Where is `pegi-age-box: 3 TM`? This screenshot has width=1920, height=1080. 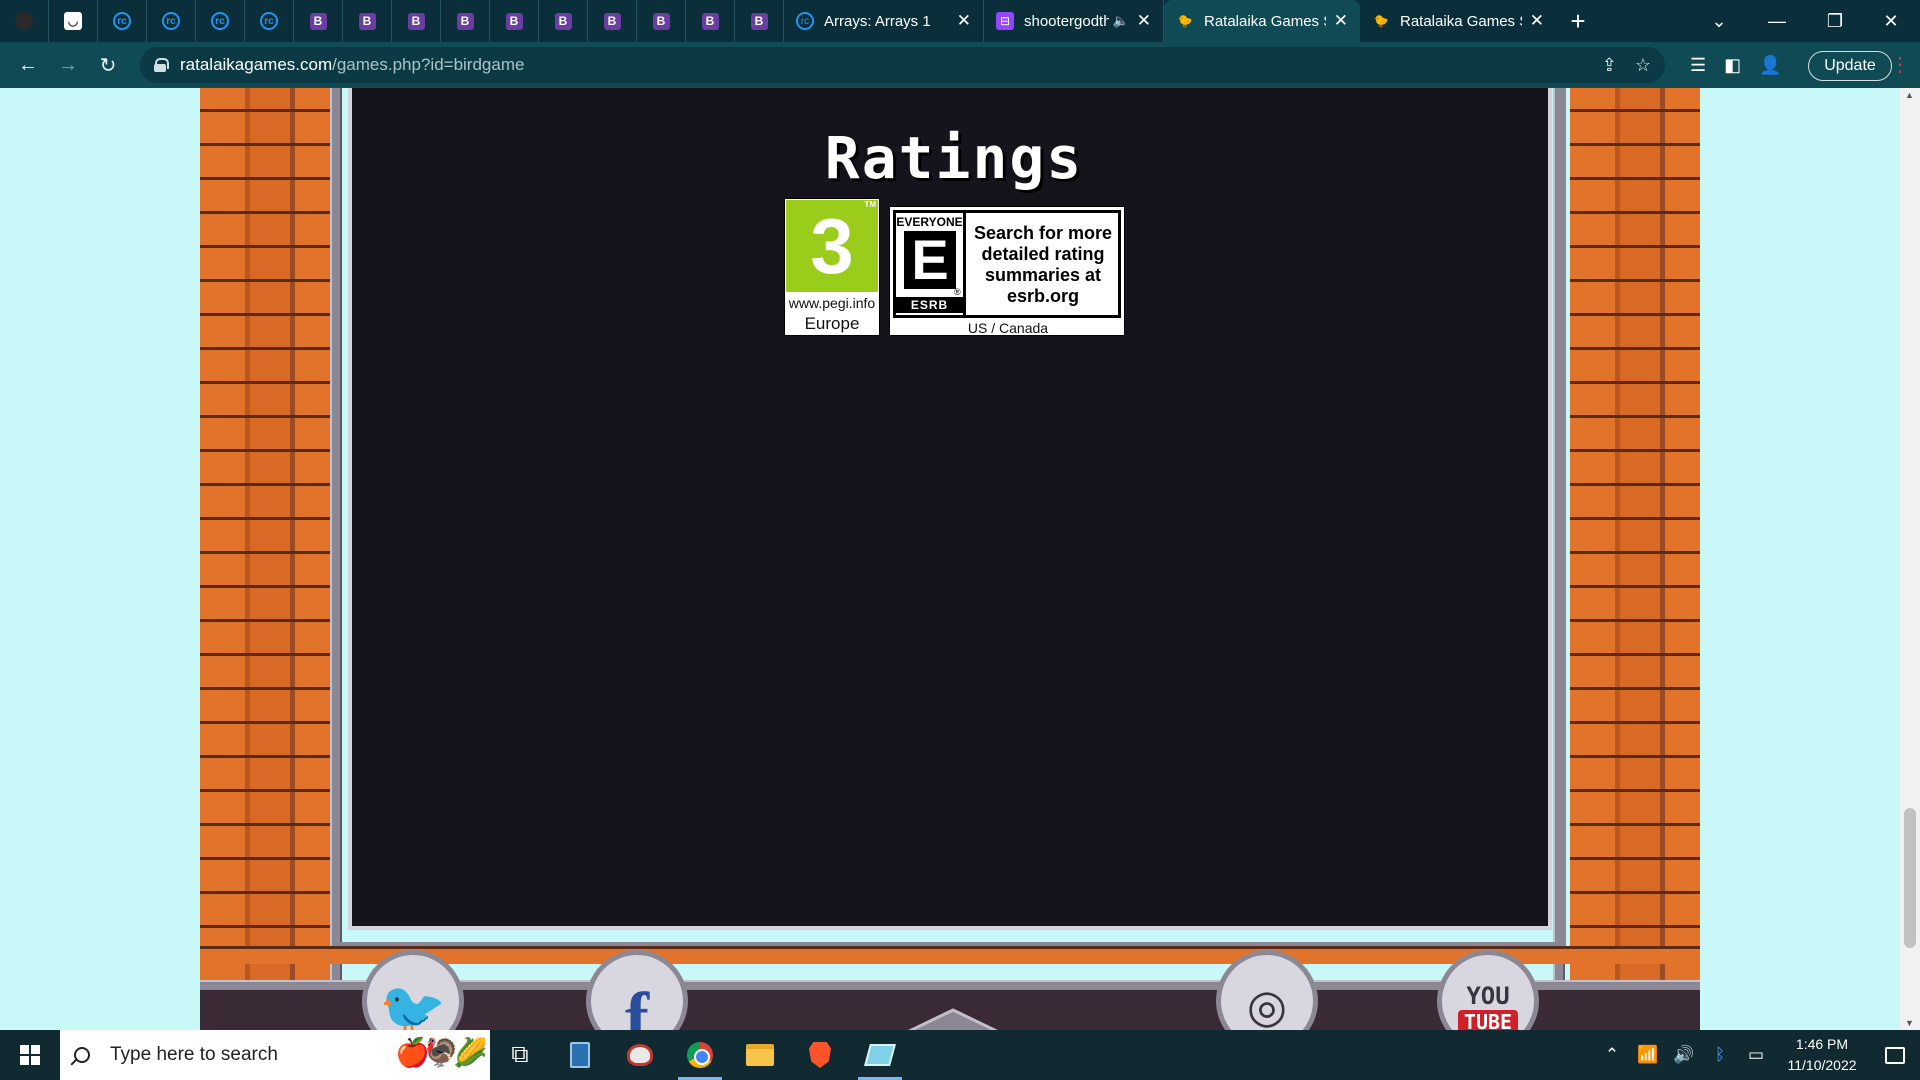
pegi-age-box: 3 TM is located at coordinates (832, 246).